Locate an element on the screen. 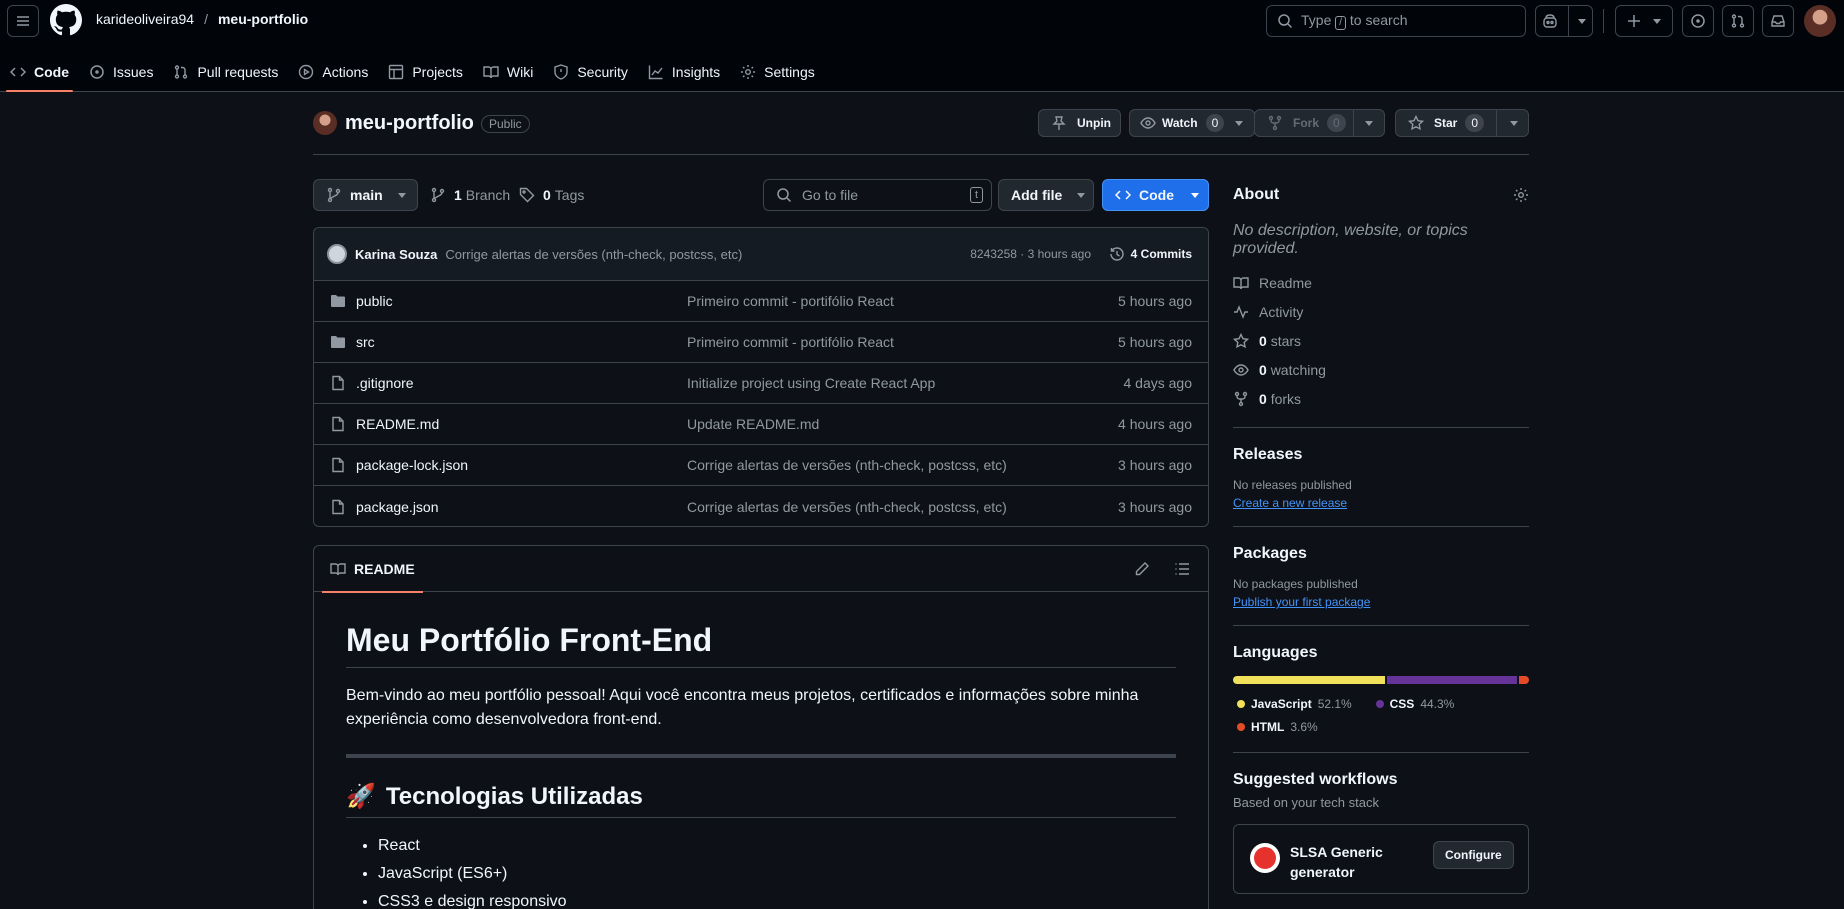  readme-tab: README is located at coordinates (372, 569).